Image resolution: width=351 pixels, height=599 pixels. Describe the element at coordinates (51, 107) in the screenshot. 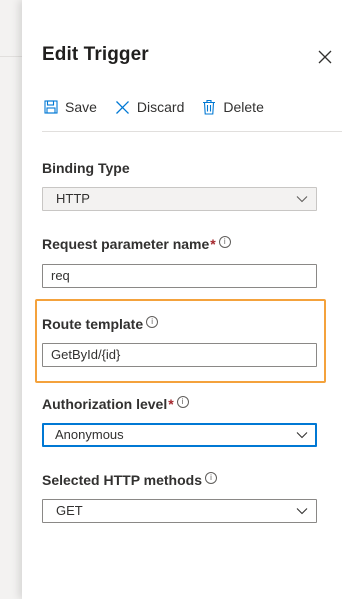

I see `save-icon` at that location.